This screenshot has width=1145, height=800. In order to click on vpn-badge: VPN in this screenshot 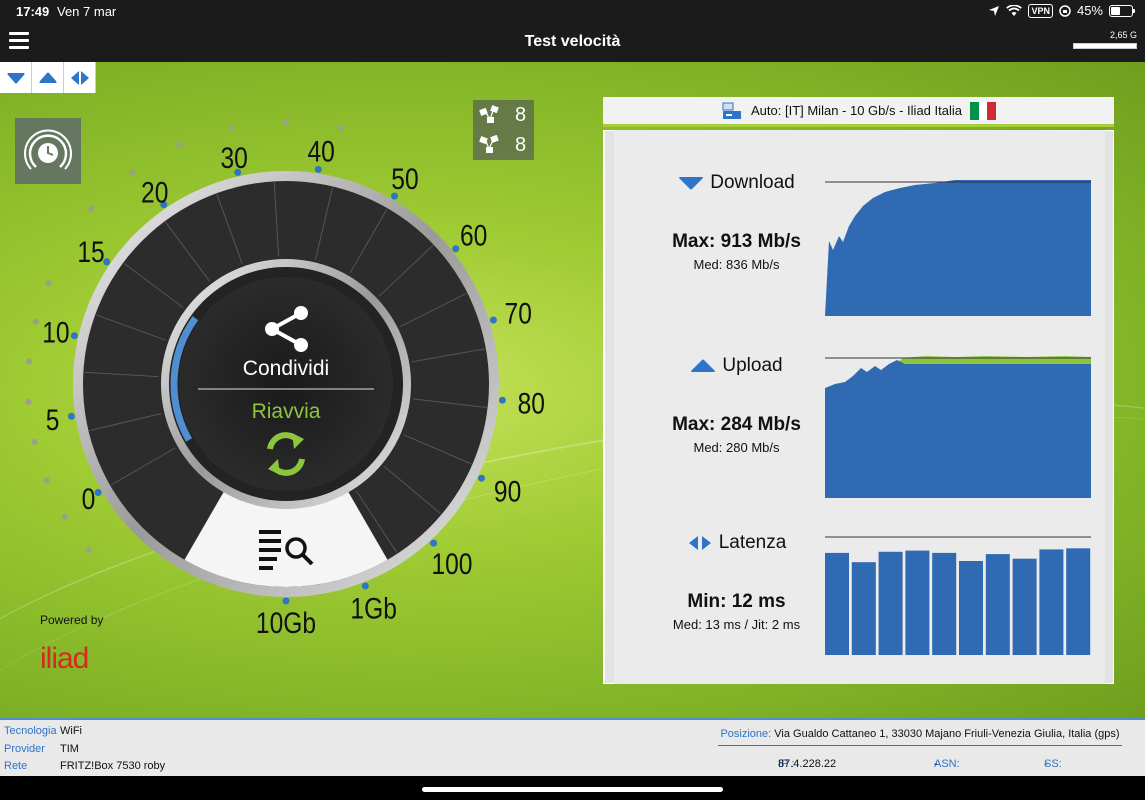, I will do `click(1040, 10)`.